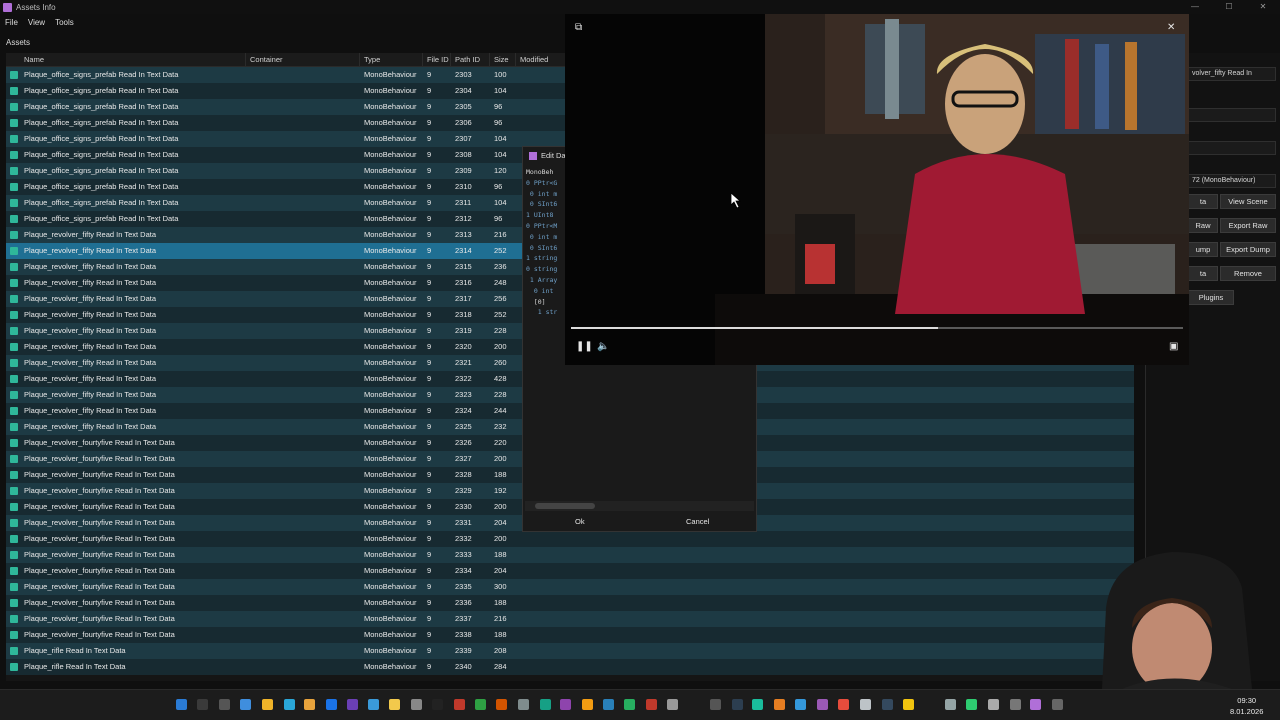 The image size is (1280, 720). What do you see at coordinates (126, 59) in the screenshot?
I see `column-name: Name` at bounding box center [126, 59].